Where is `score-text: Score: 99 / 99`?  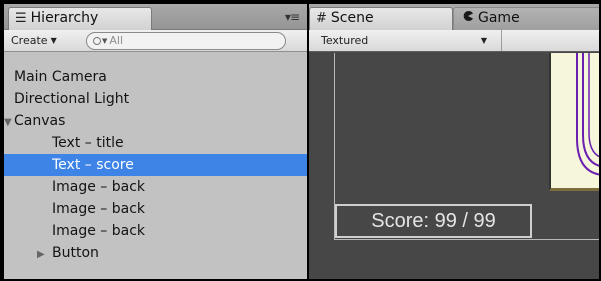
score-text: Score: 99 / 99 is located at coordinates (433, 221).